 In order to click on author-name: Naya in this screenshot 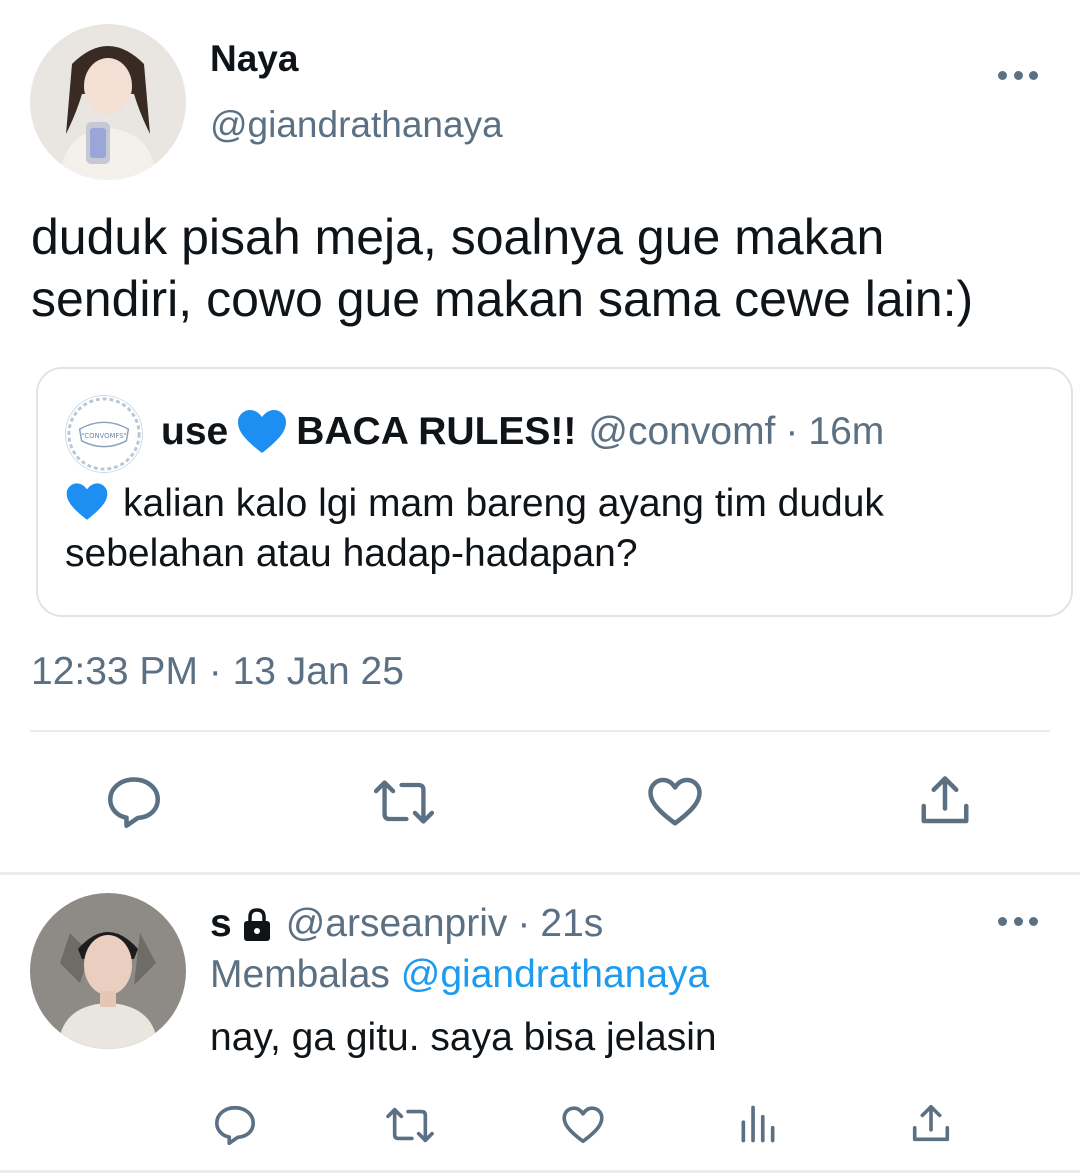, I will do `click(254, 59)`.